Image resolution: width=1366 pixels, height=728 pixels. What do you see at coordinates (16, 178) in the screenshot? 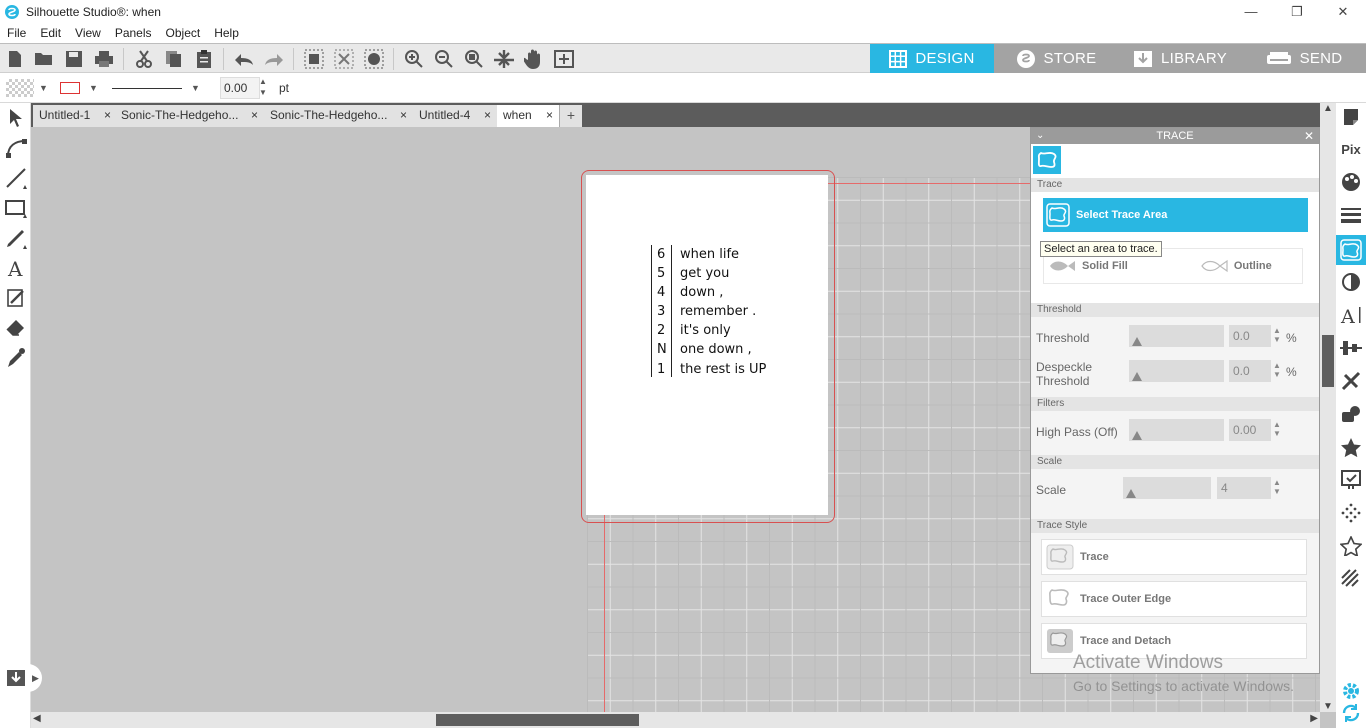
I see `line-tool-icon` at bounding box center [16, 178].